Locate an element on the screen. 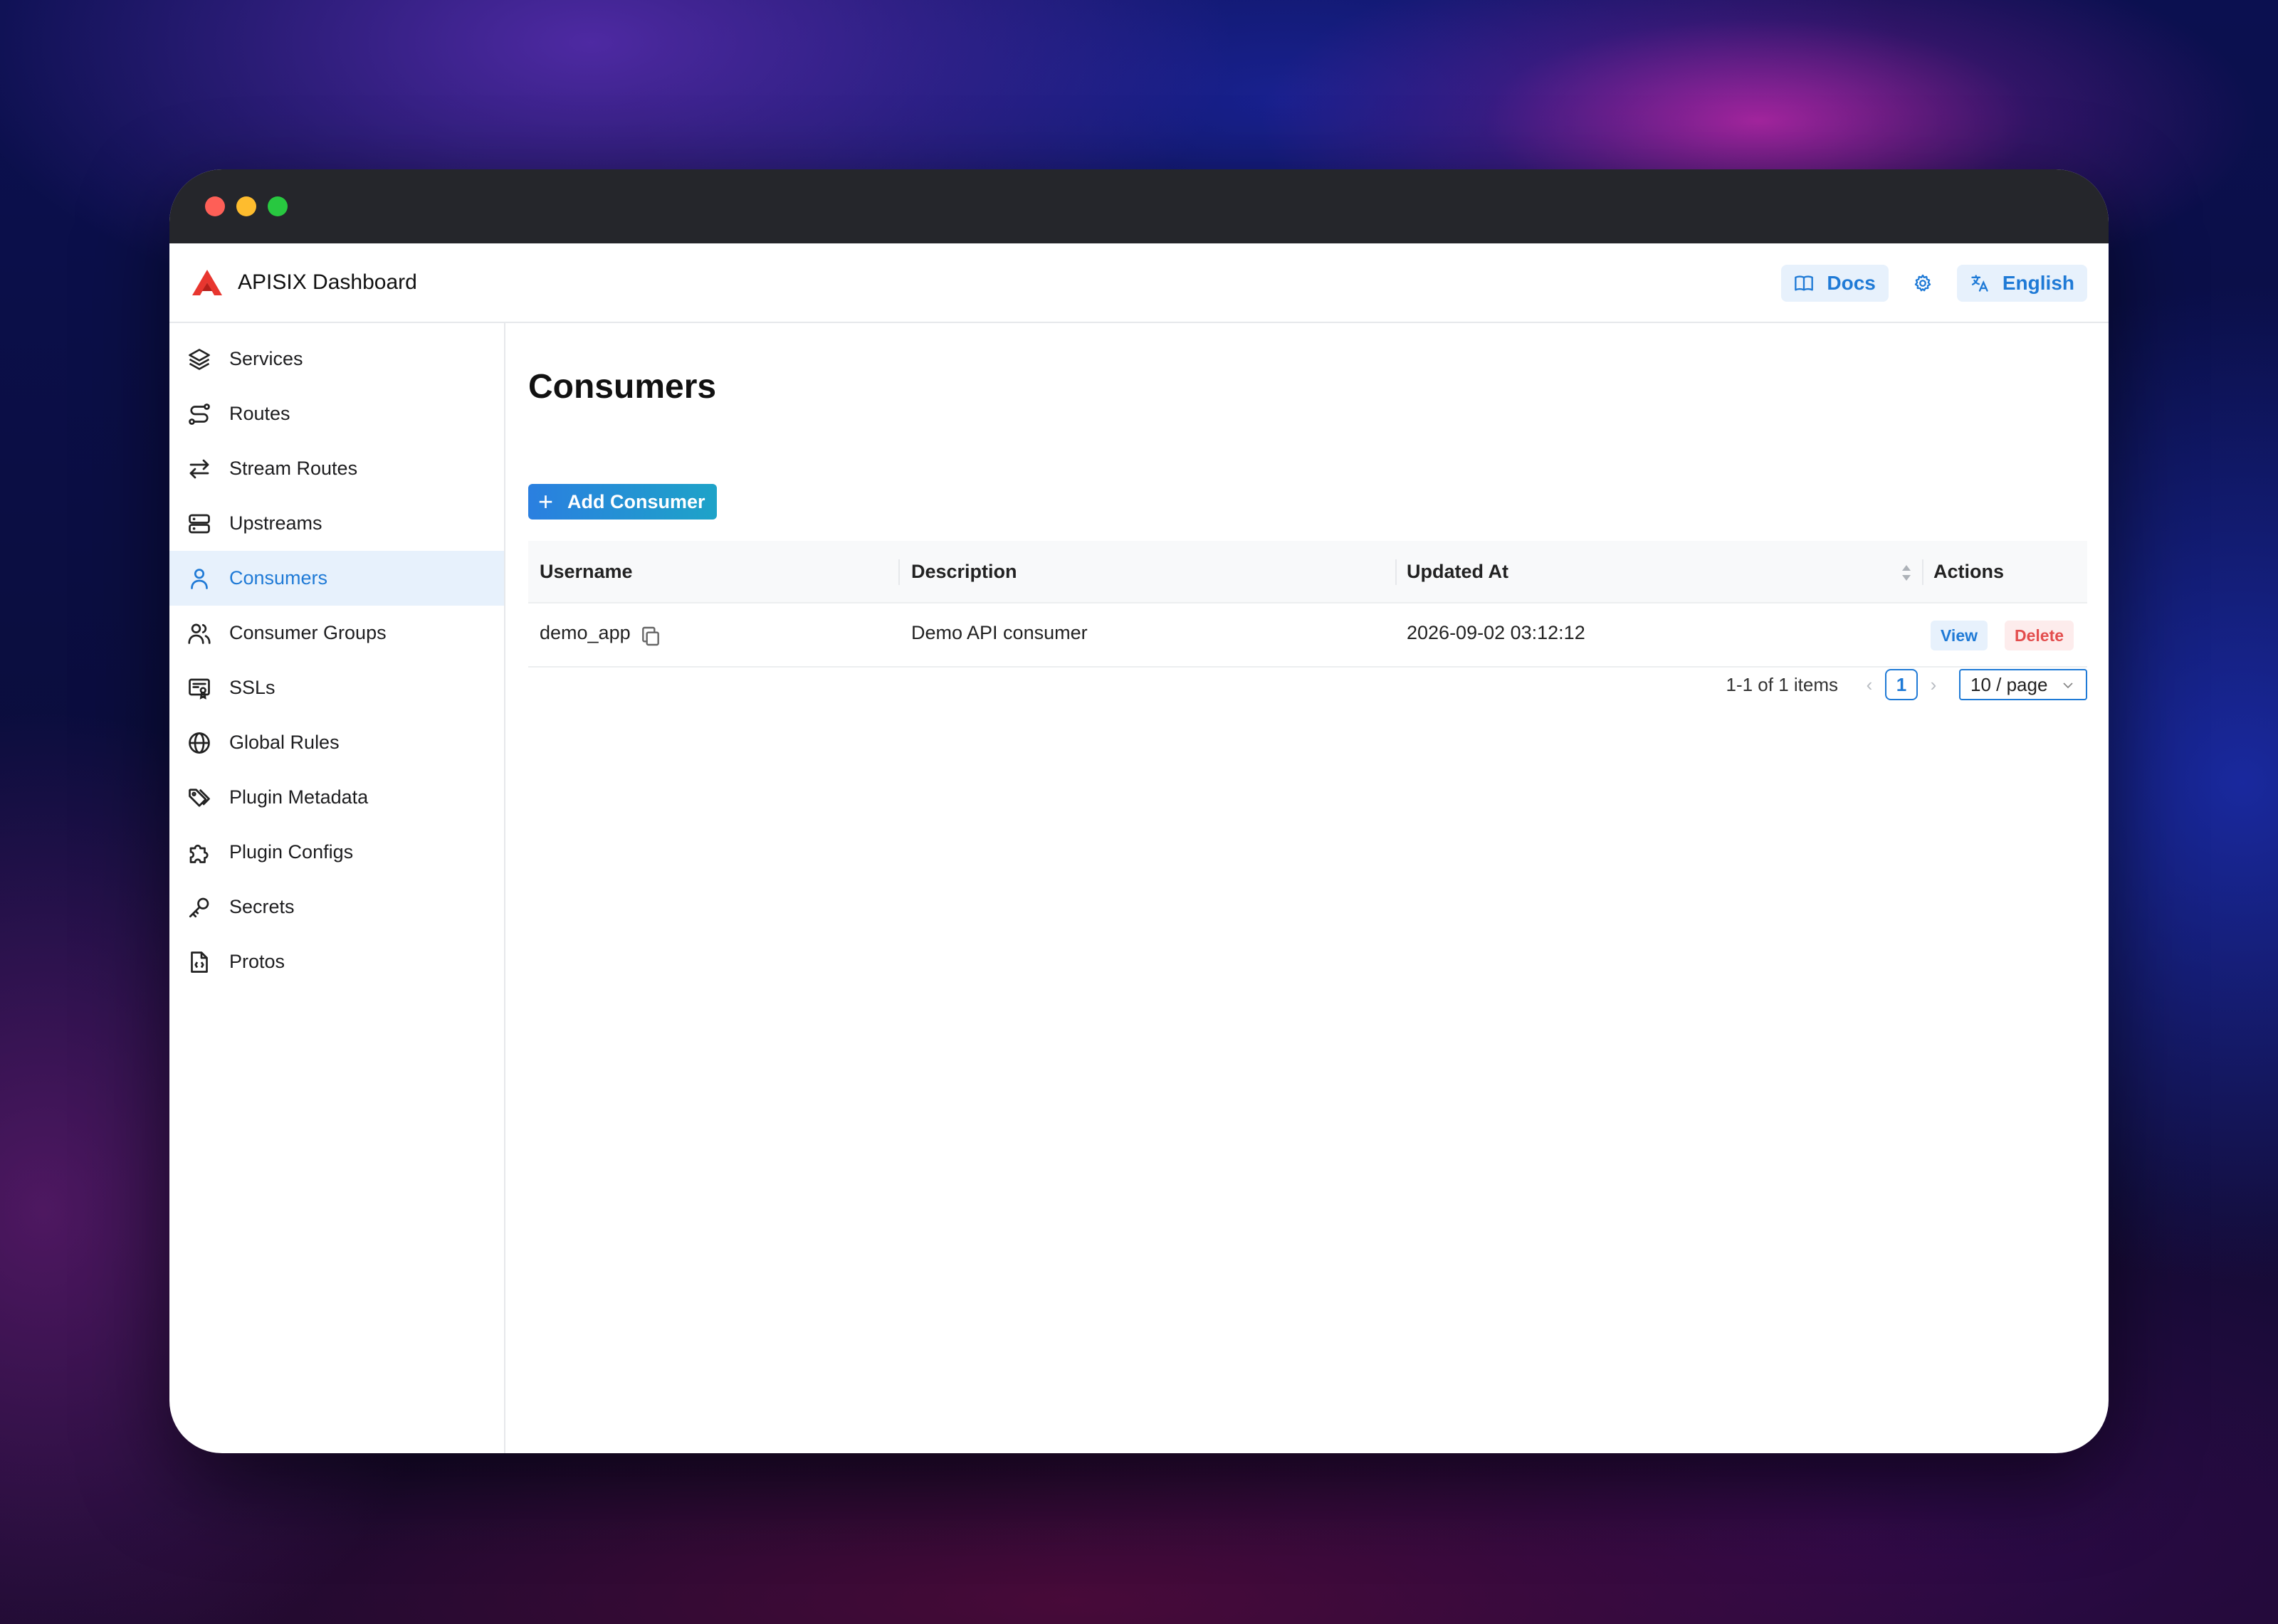  sidebar-item-services: Services is located at coordinates (336, 359).